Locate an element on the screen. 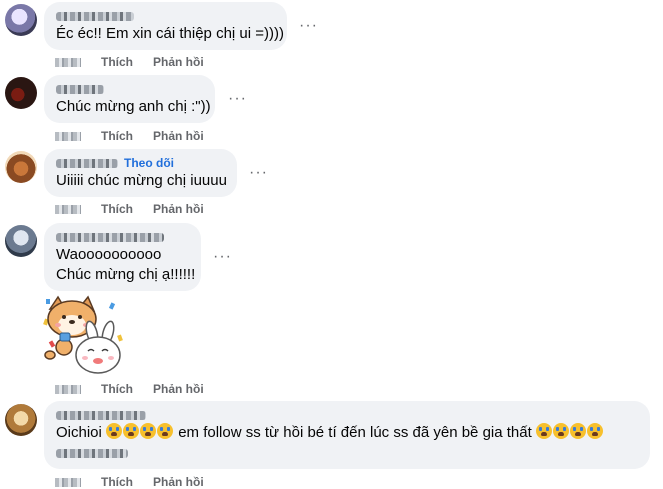  commenter-name: Theo dõi is located at coordinates (140, 163).